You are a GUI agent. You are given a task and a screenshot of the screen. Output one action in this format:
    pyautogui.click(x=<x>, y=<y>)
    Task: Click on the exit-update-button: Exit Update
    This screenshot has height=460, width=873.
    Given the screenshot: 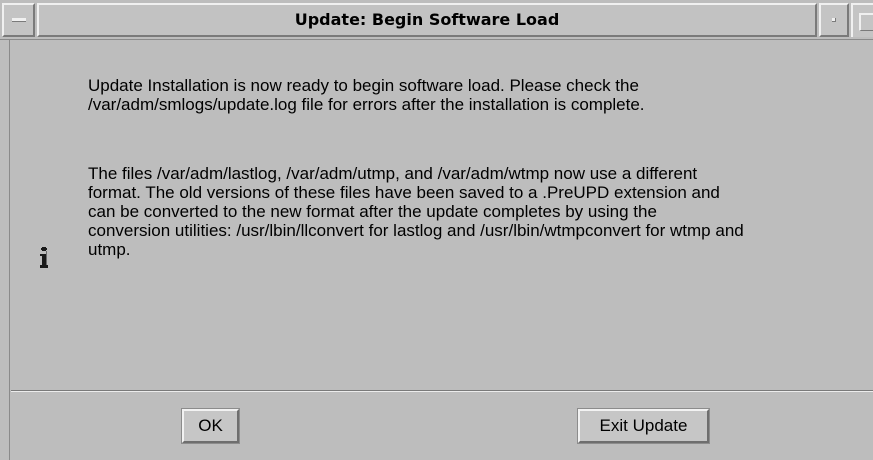 What is the action you would take?
    pyautogui.click(x=643, y=426)
    